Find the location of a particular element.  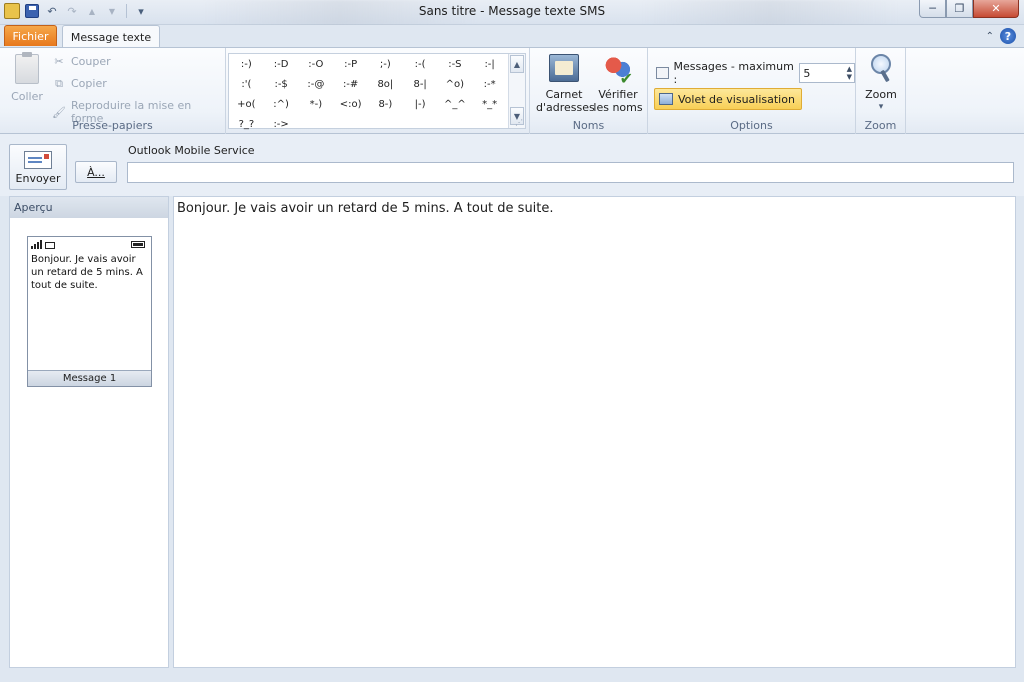

magnifier-icon is located at coordinates (881, 69).